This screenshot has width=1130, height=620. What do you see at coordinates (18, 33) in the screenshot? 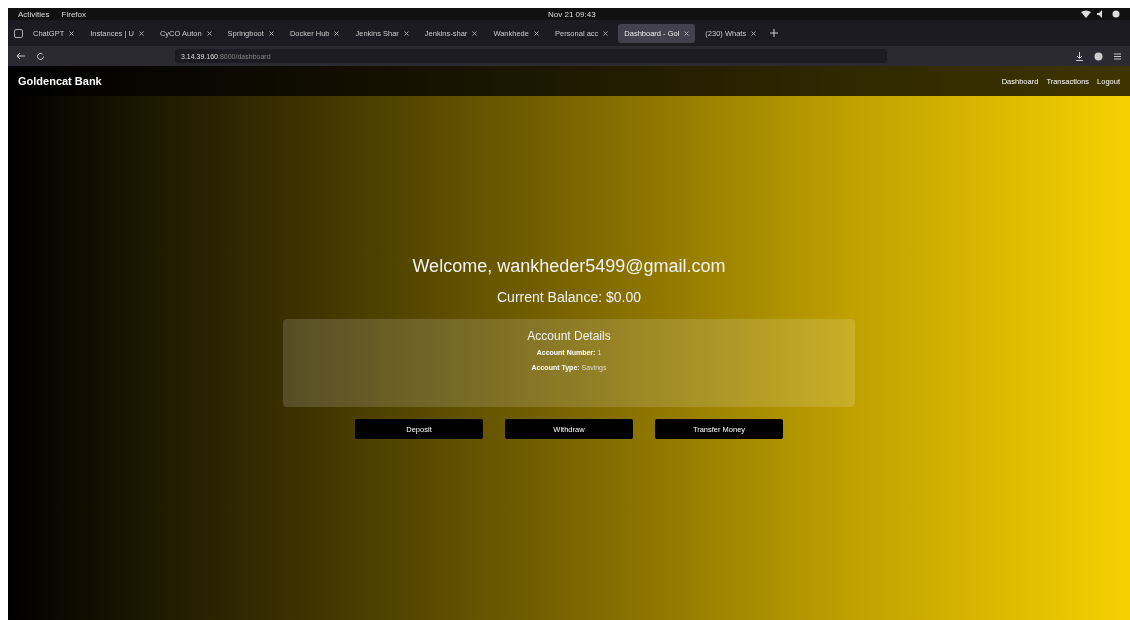
I see `tab-list-icon` at bounding box center [18, 33].